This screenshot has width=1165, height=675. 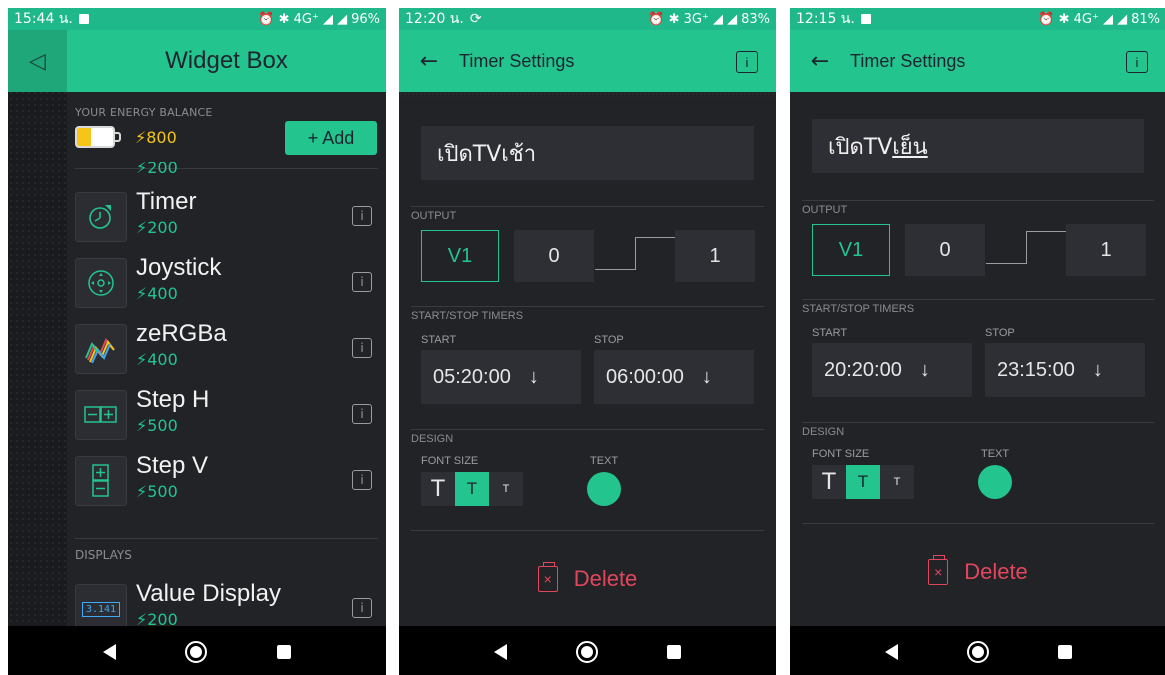 What do you see at coordinates (467, 316) in the screenshot?
I see `section-label-timers: START/STOP TIMERS` at bounding box center [467, 316].